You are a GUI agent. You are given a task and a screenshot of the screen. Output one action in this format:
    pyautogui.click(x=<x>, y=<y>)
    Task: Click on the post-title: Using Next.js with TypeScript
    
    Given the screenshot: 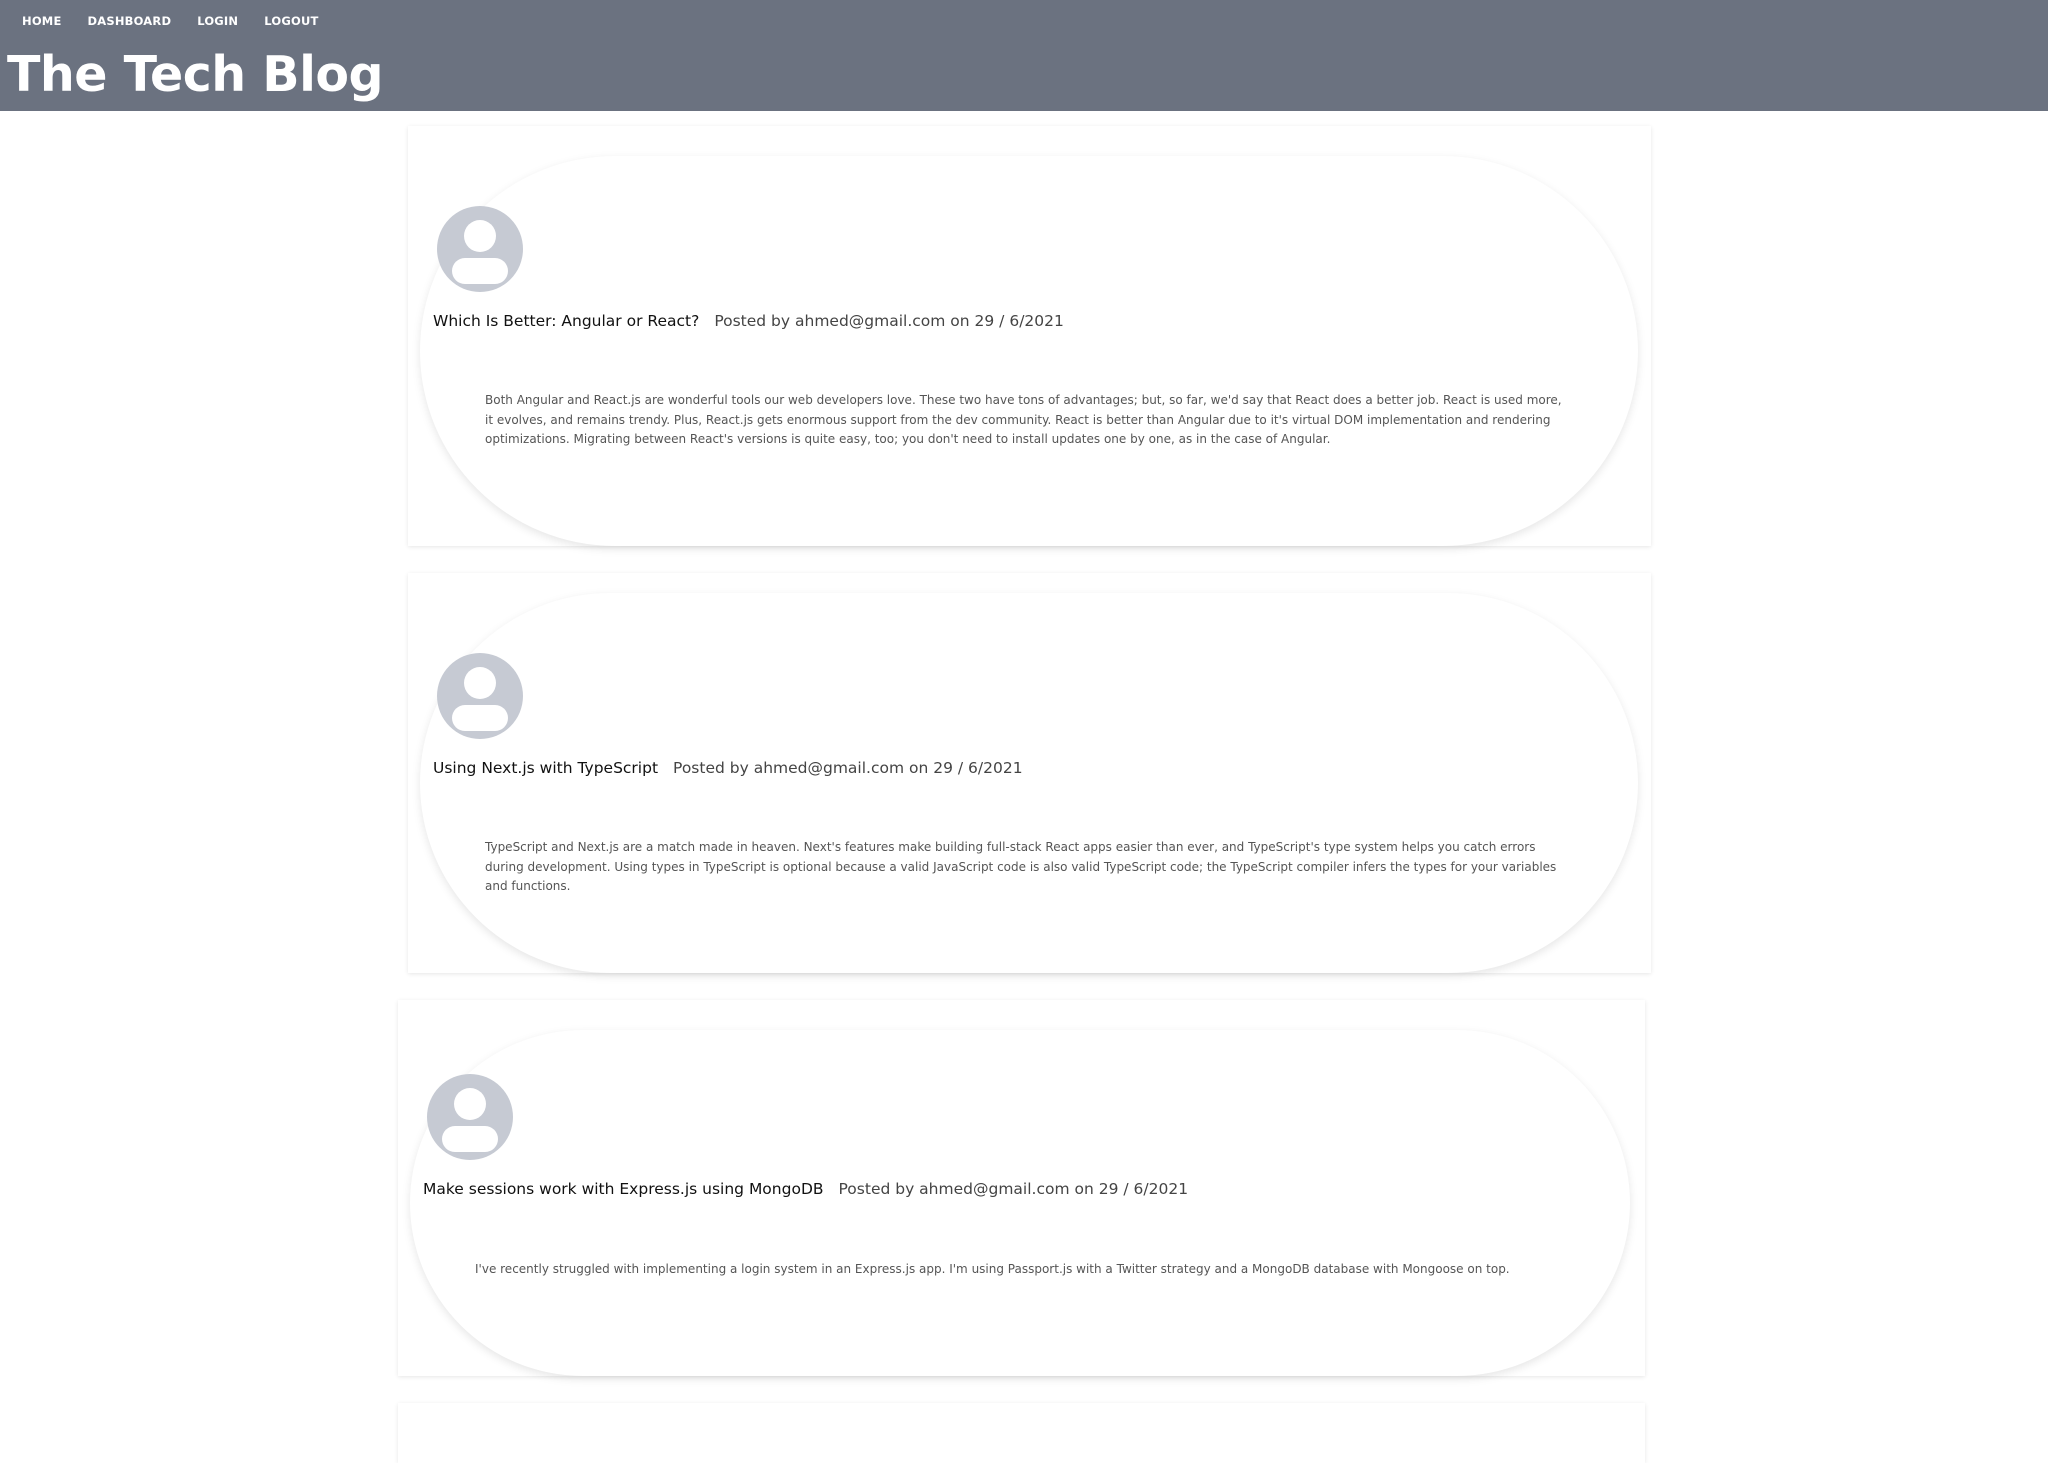 What is the action you would take?
    pyautogui.click(x=545, y=768)
    